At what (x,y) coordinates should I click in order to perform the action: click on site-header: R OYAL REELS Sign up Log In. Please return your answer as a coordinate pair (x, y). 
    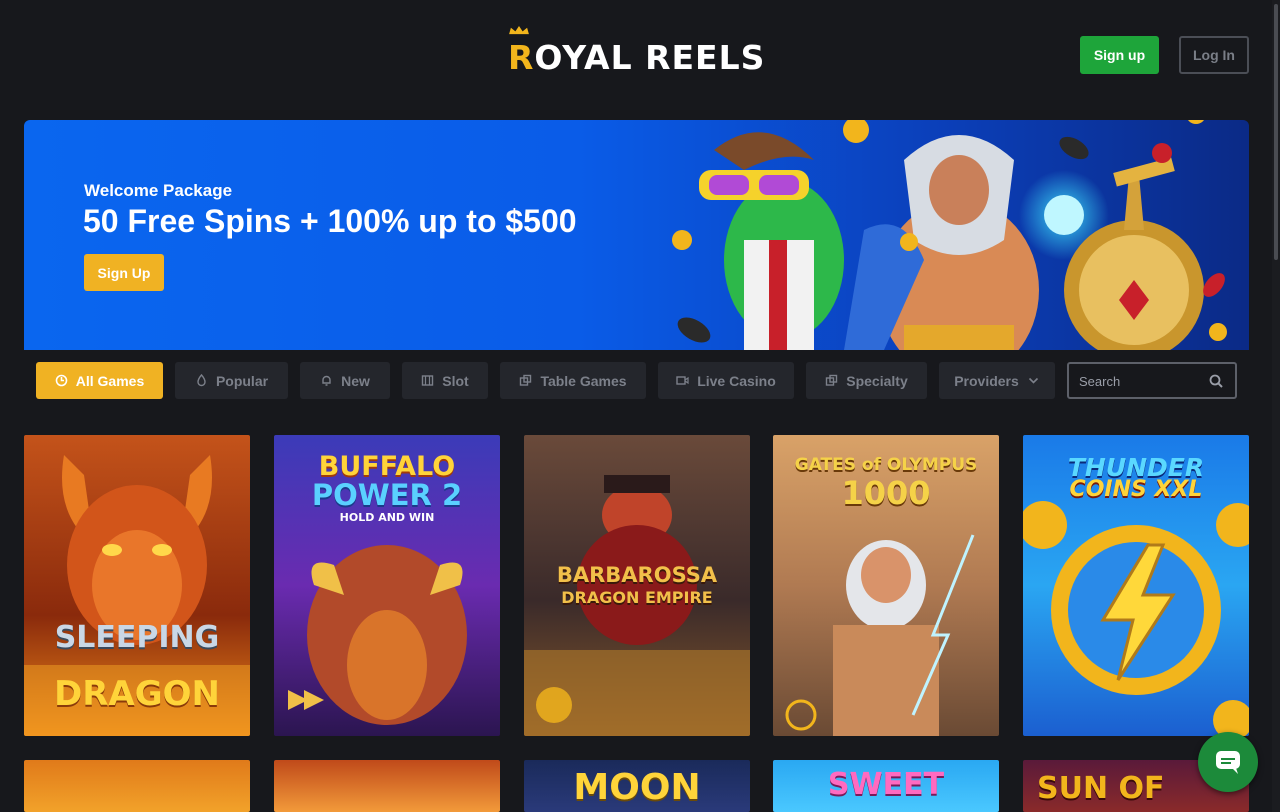
    Looking at the image, I should click on (640, 55).